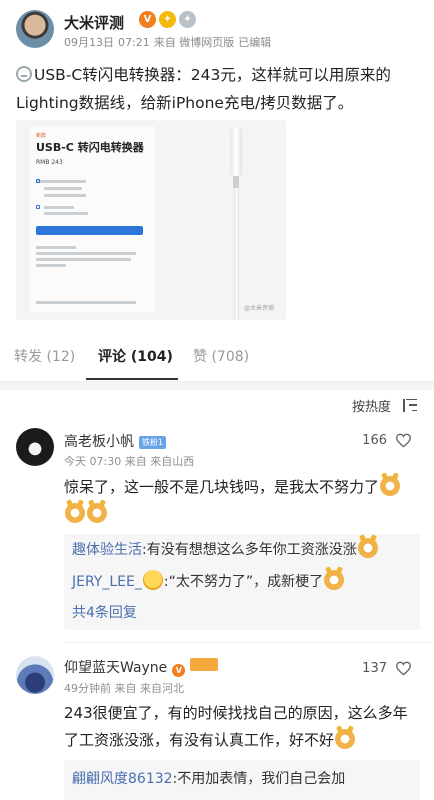 The image size is (434, 800). I want to click on shot-new-tag: 新款, so click(41, 136).